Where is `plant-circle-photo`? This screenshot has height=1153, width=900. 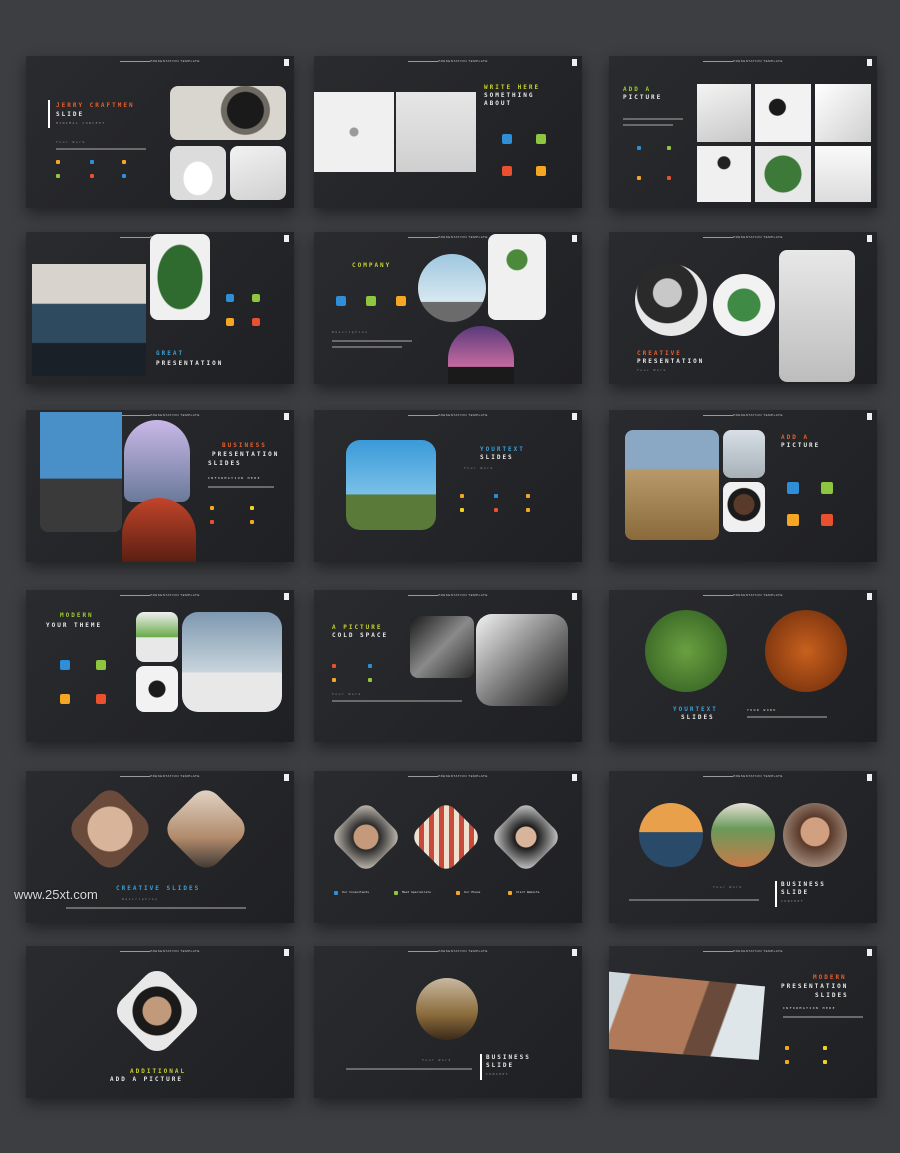
plant-circle-photo is located at coordinates (744, 305).